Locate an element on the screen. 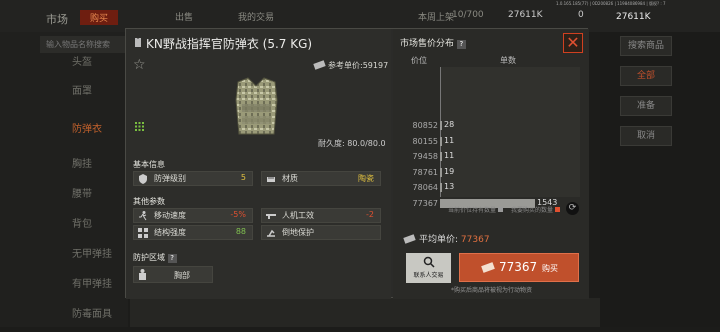 This screenshot has width=720, height=332. stat-label: 人机工效 is located at coordinates (298, 215).